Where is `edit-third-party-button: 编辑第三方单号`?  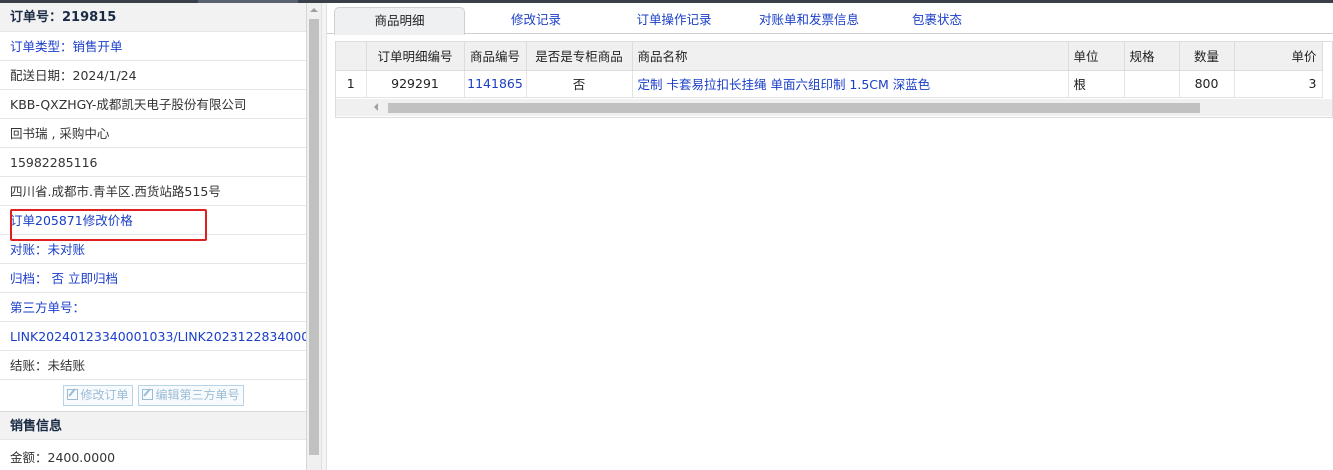 edit-third-party-button: 编辑第三方单号 is located at coordinates (191, 395).